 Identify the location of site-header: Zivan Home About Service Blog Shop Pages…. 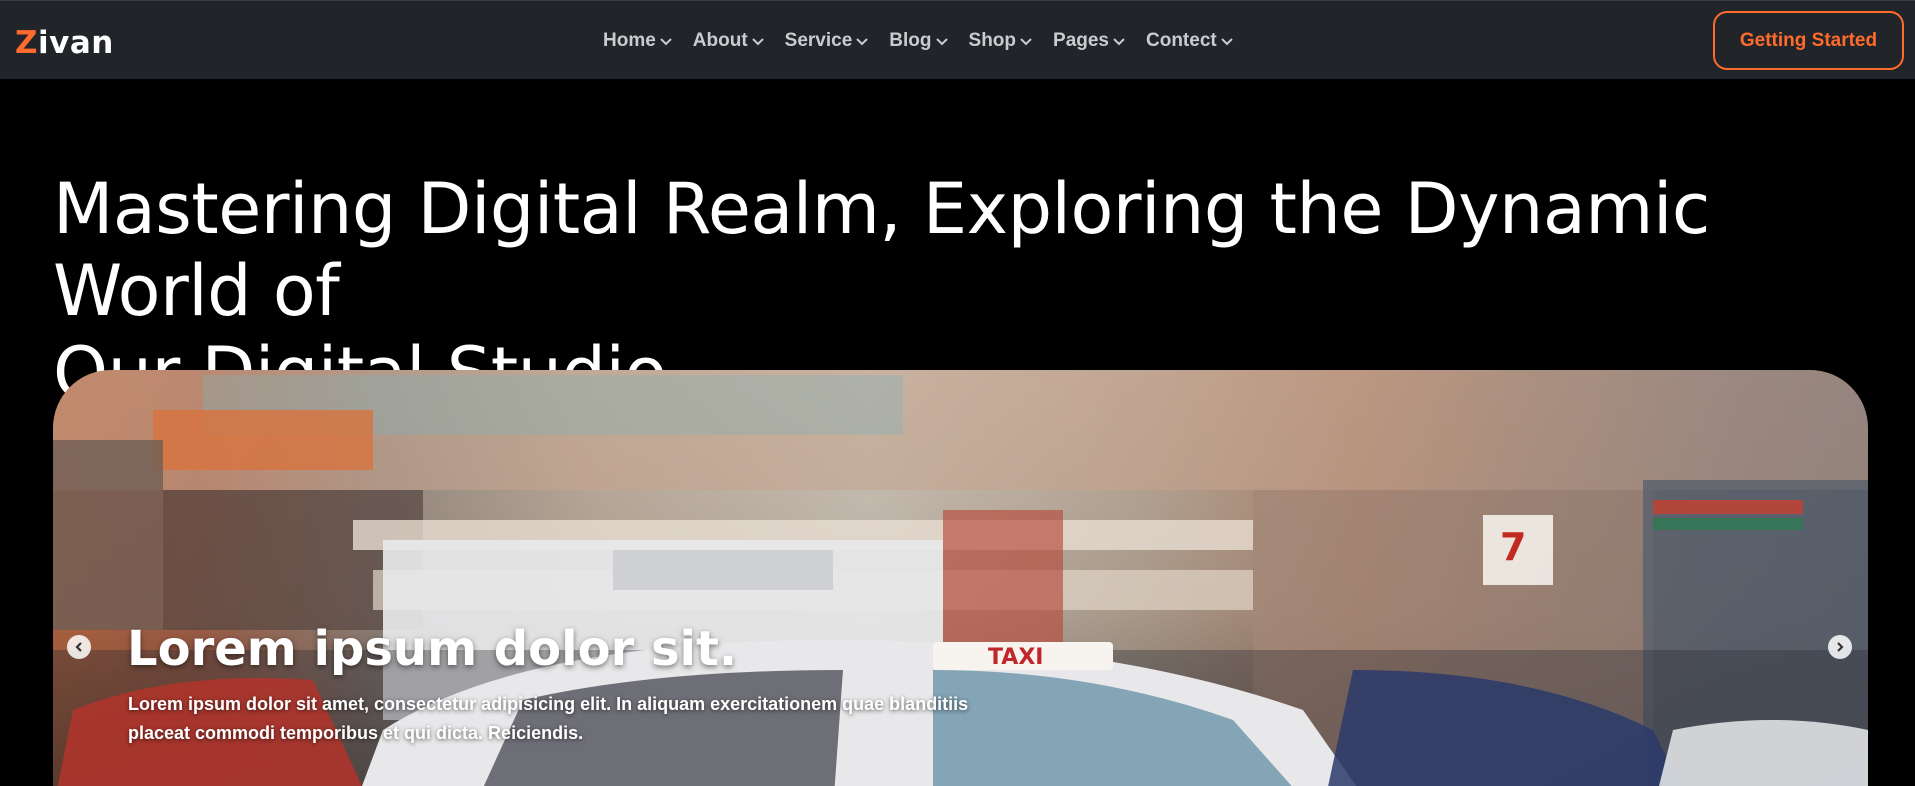
(957, 39).